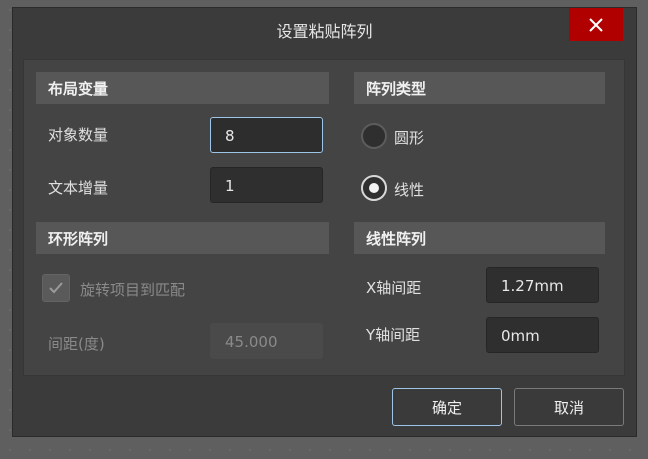 The height and width of the screenshot is (459, 648). I want to click on title-bar: 设置粘贴阵列, so click(324, 28).